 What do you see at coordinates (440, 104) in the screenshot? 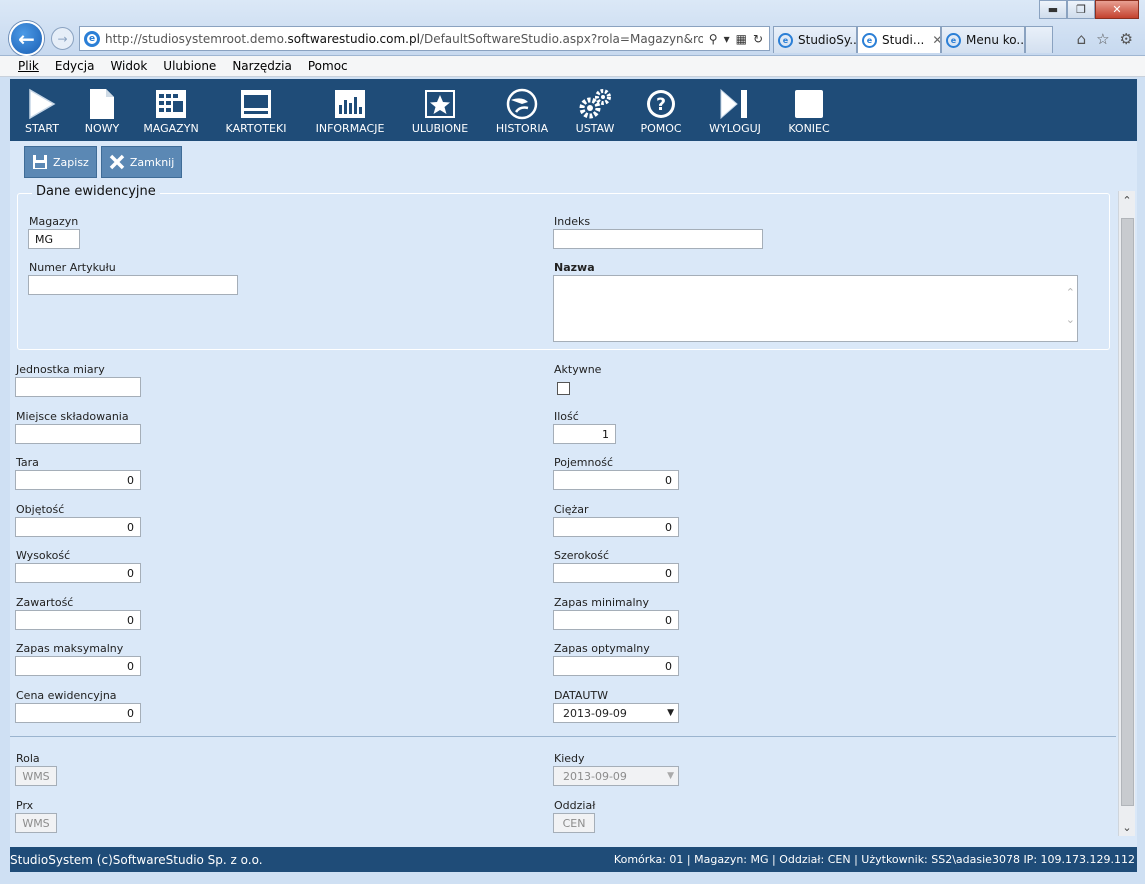
I see `star-icon` at bounding box center [440, 104].